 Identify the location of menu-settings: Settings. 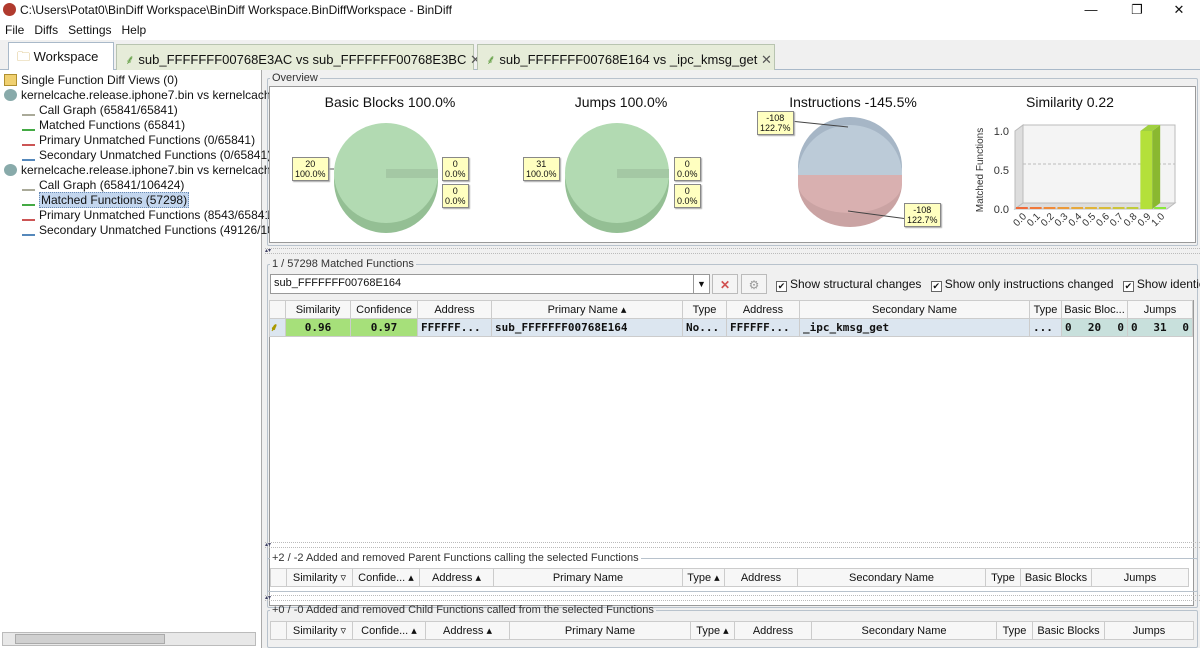
(89, 30).